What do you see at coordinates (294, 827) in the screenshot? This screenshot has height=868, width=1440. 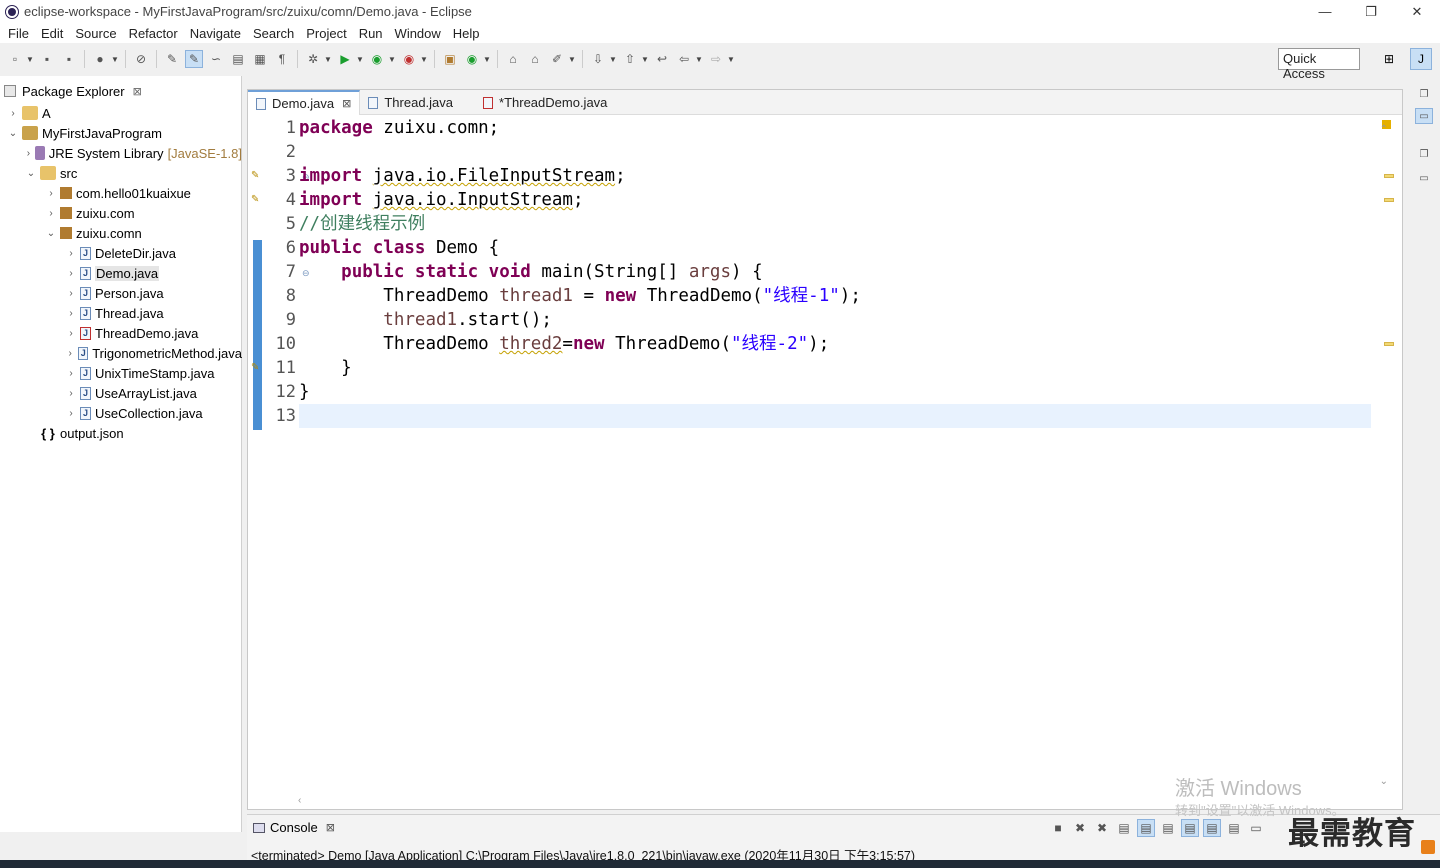 I see `console-tab: Console ⊠` at bounding box center [294, 827].